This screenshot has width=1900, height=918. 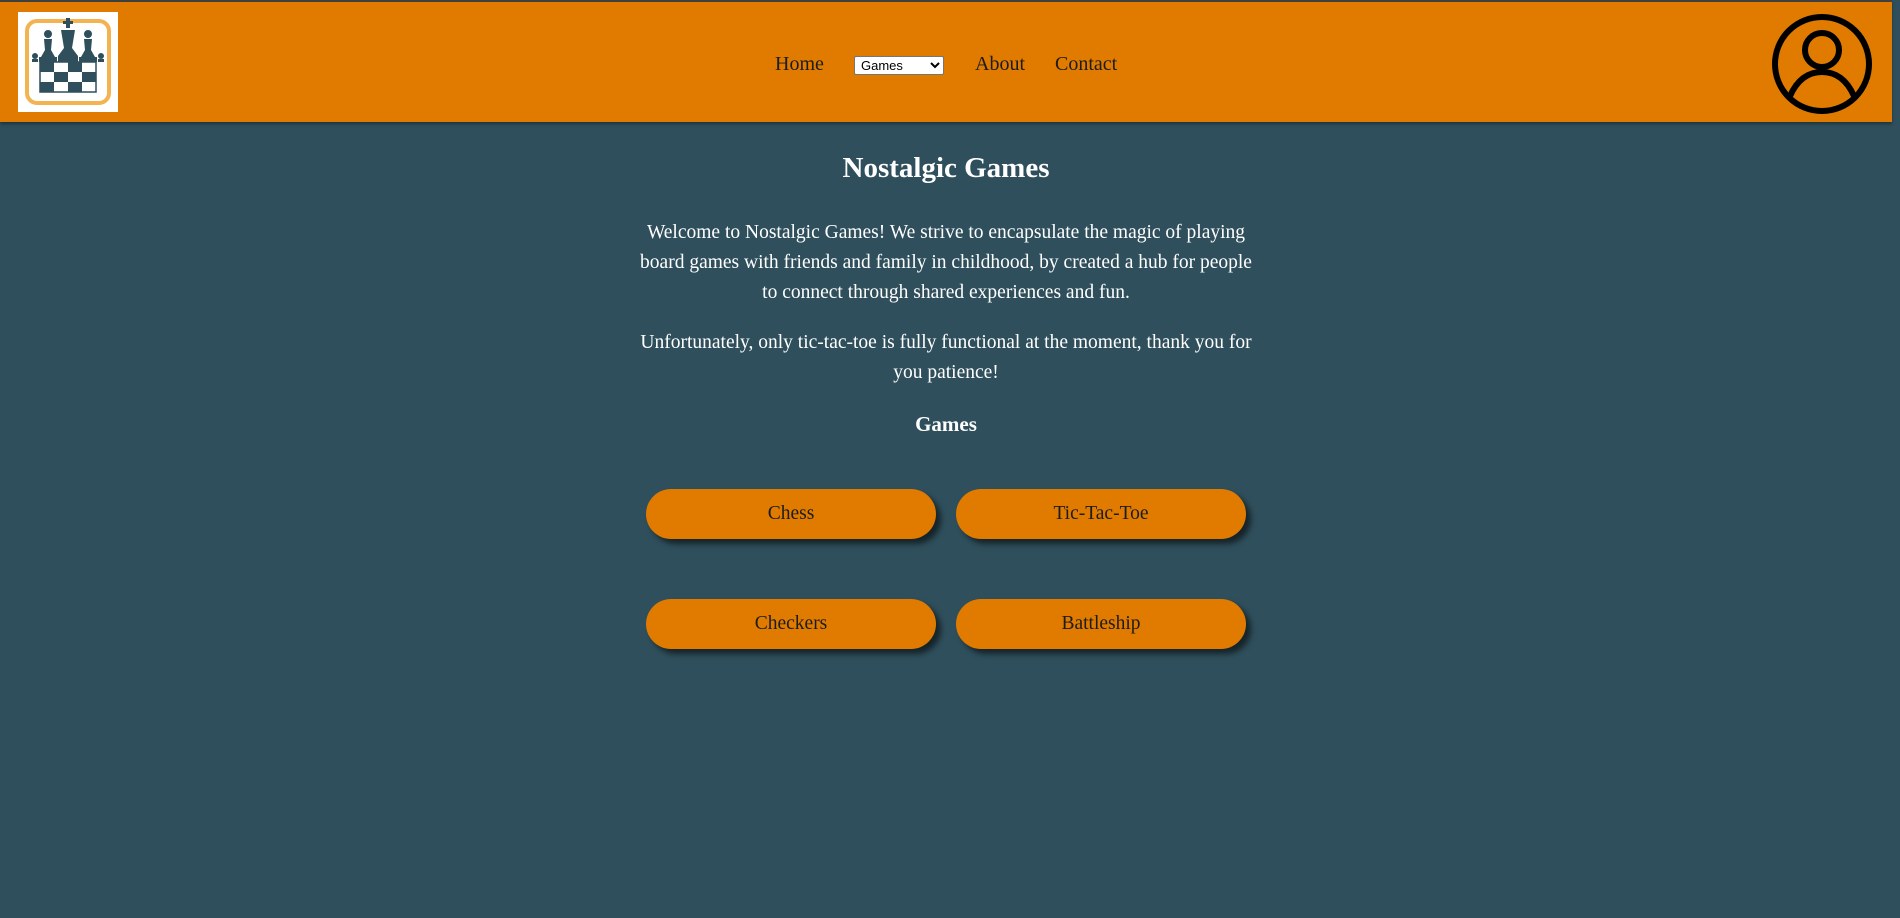 I want to click on games-dropdown: Games, so click(x=899, y=65).